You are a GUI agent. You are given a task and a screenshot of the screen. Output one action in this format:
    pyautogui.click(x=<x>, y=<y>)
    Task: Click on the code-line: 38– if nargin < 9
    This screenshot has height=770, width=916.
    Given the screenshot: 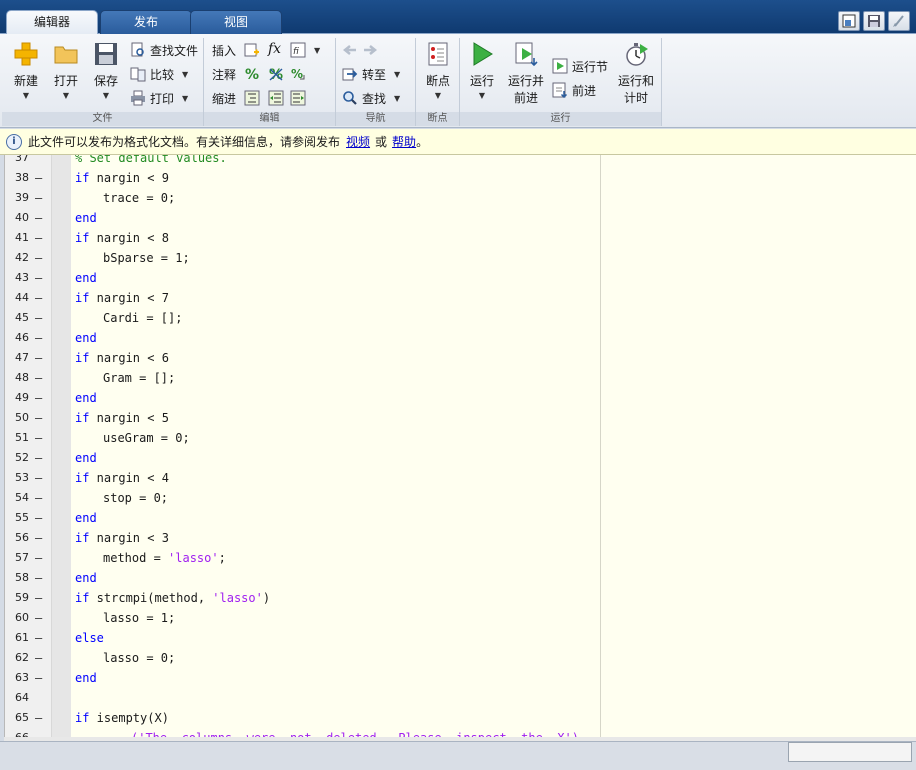 What is the action you would take?
    pyautogui.click(x=460, y=178)
    